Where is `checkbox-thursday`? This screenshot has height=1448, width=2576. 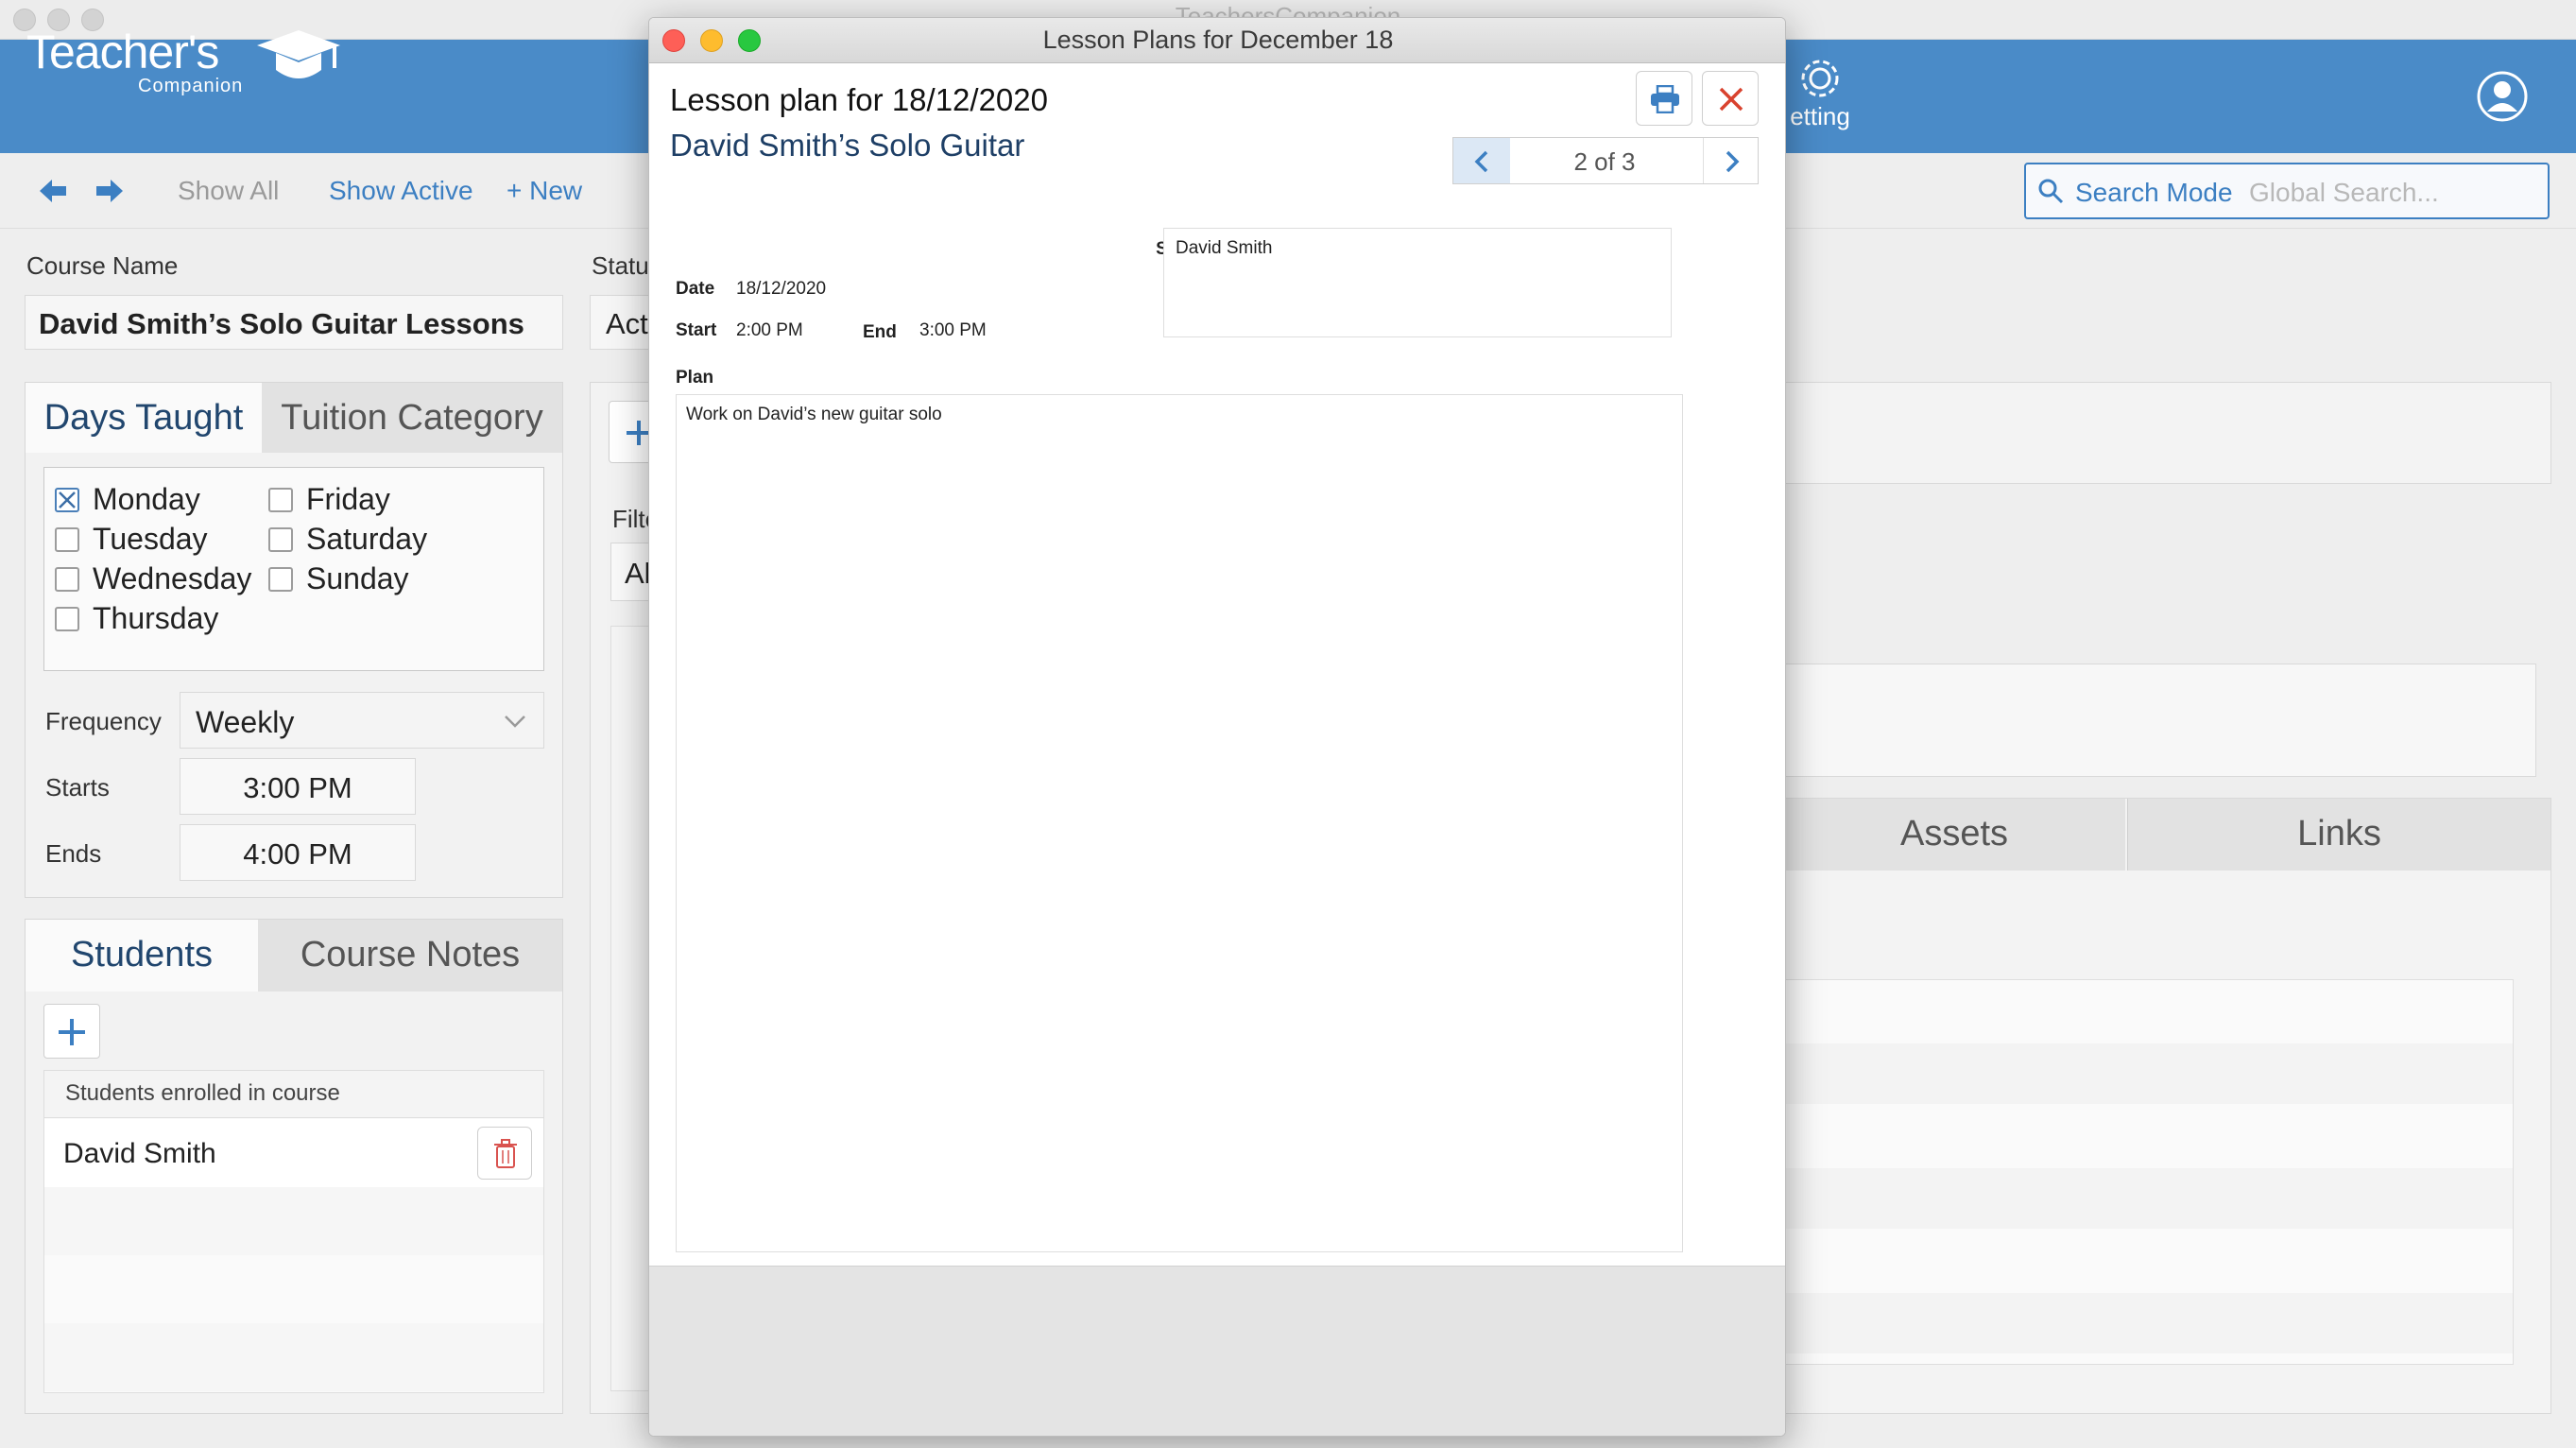
checkbox-thursday is located at coordinates (67, 619).